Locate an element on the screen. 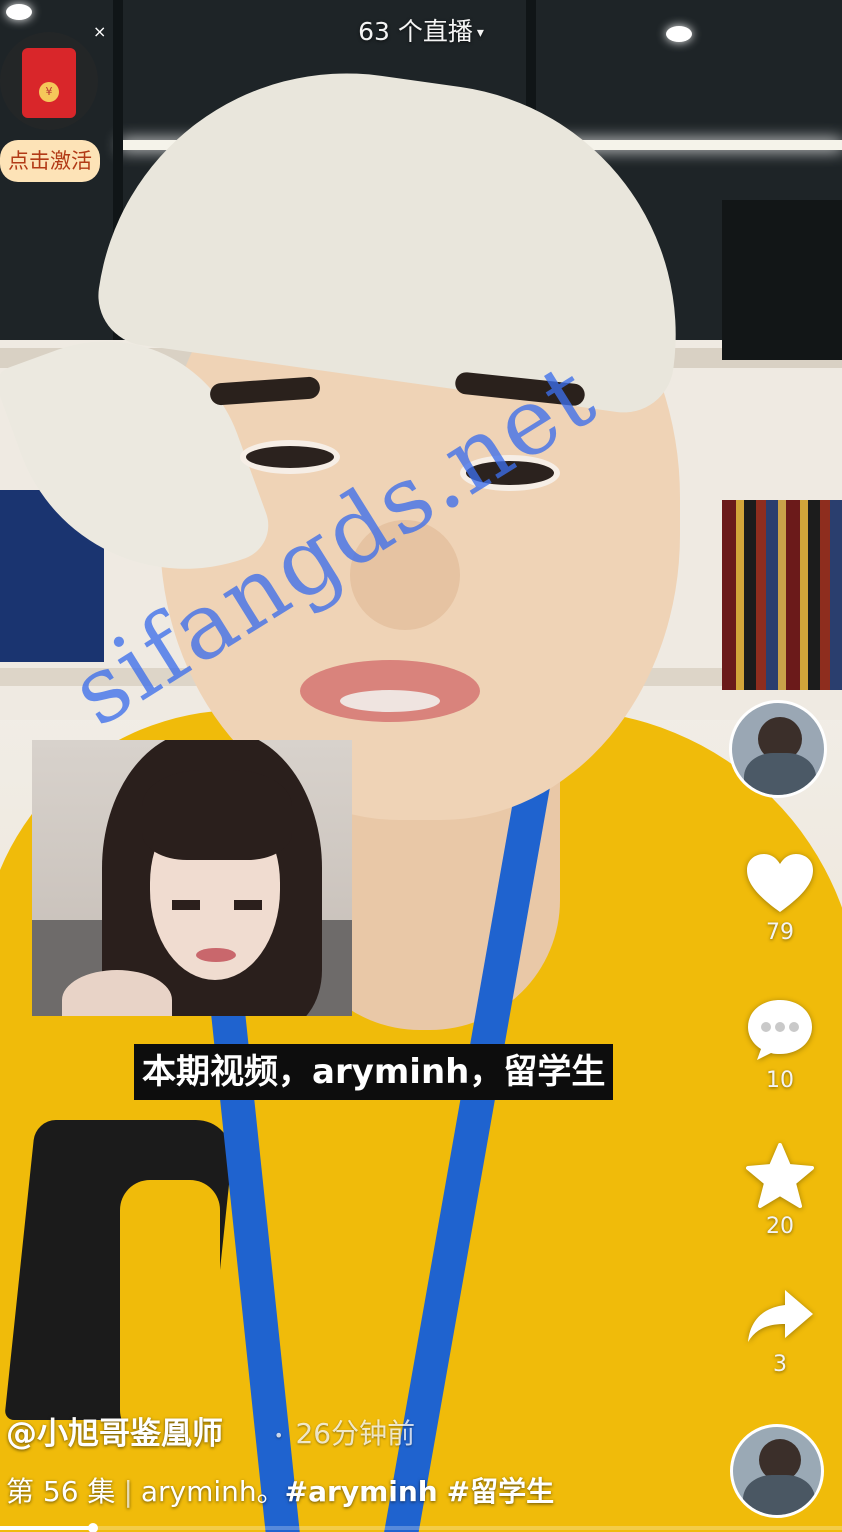 This screenshot has height=1532, width=842. heart-icon is located at coordinates (780, 883).